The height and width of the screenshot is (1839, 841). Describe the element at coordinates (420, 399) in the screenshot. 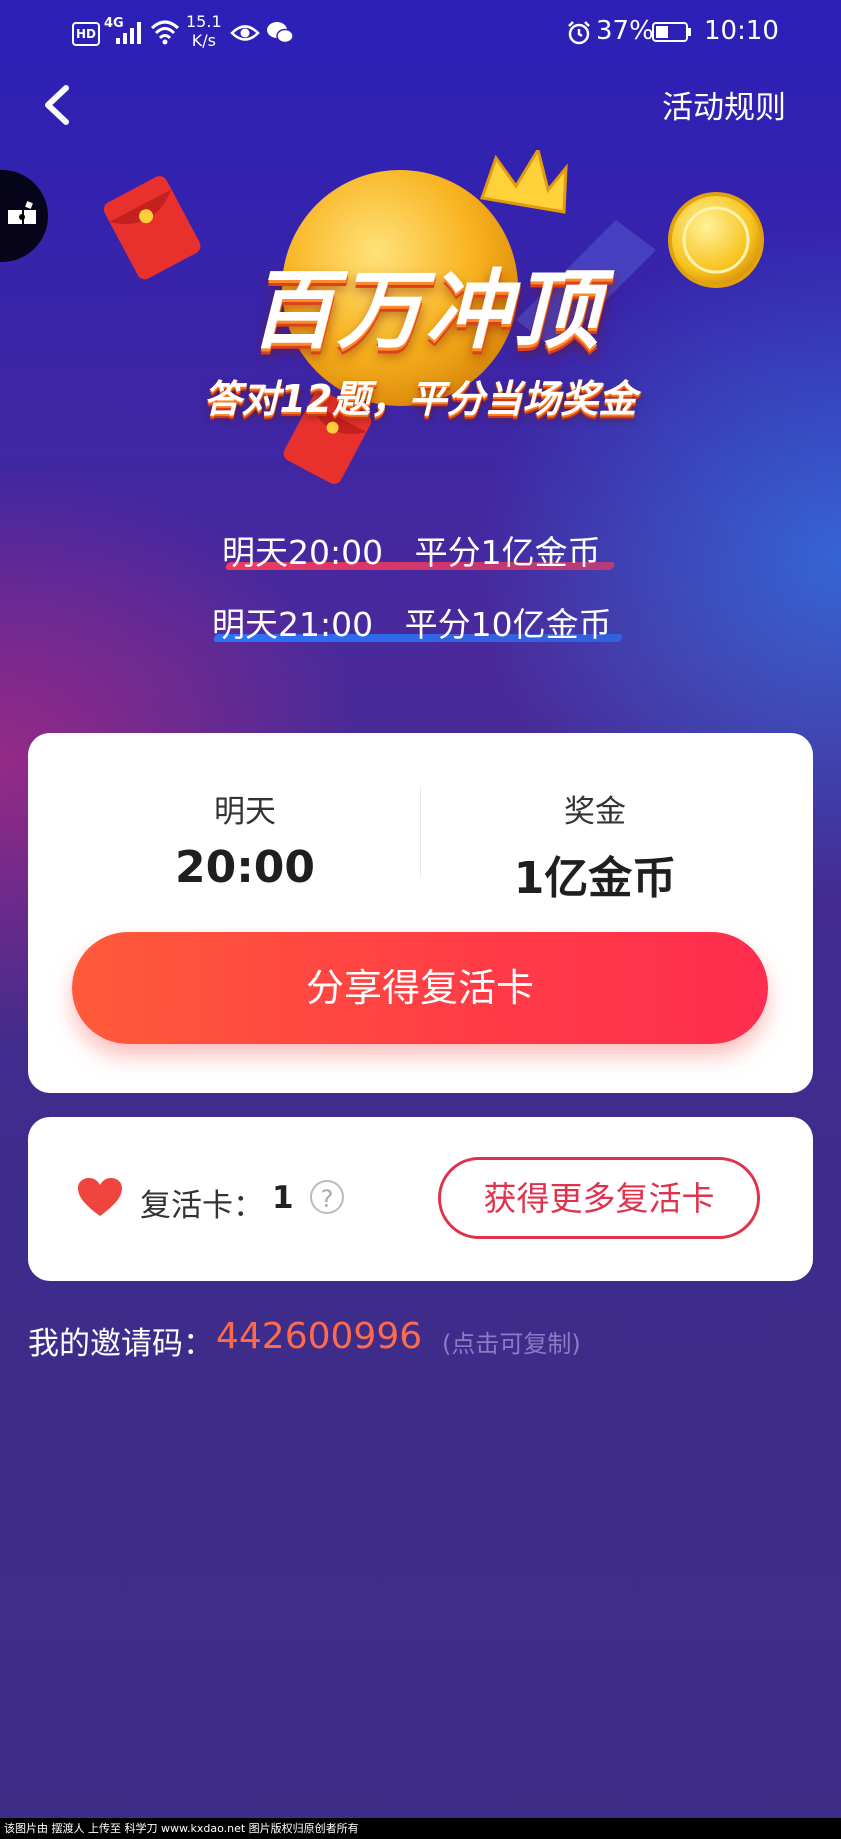

I see `hero-subtitle: 答对12题，平分当场奖金` at that location.